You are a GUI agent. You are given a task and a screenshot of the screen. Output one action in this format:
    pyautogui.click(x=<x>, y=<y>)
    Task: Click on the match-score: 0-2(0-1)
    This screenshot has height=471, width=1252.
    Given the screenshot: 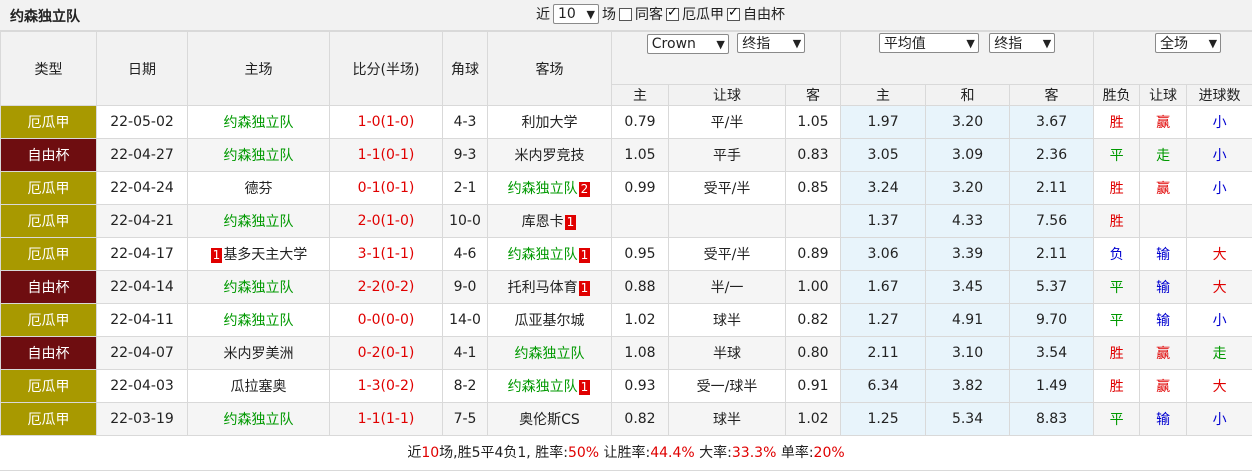 What is the action you would take?
    pyautogui.click(x=386, y=353)
    